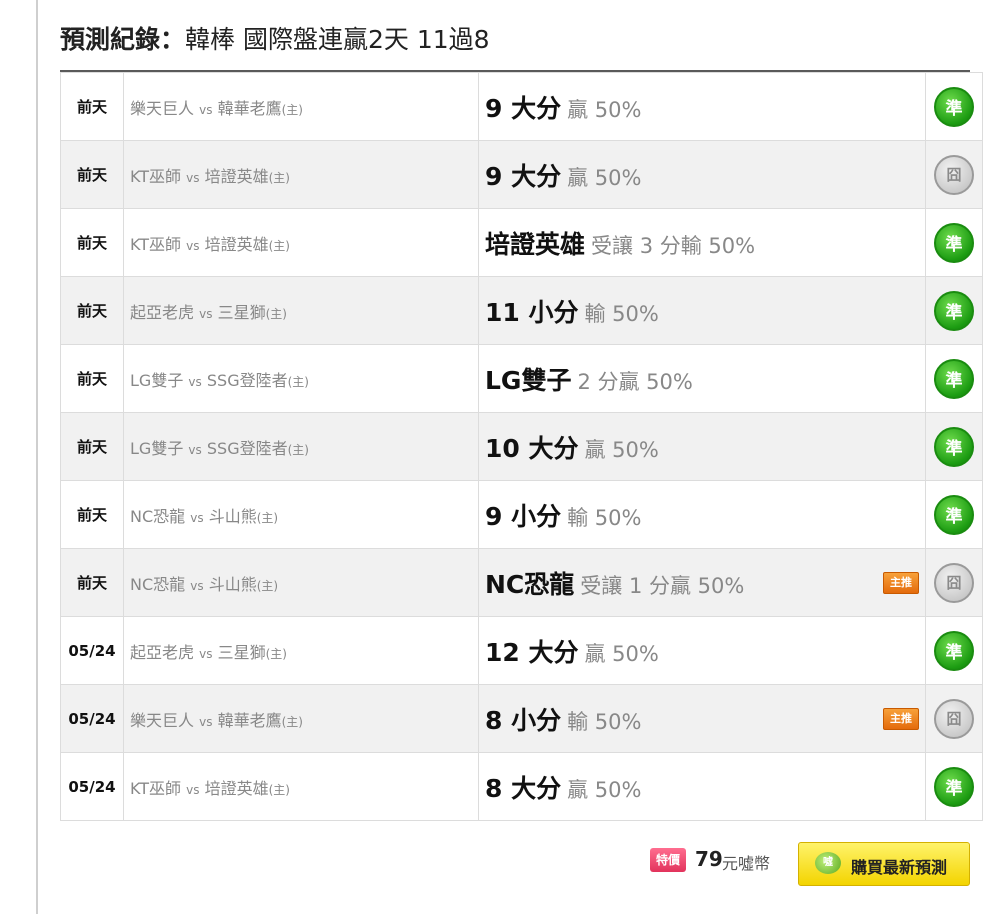 The width and height of the screenshot is (999, 914). Describe the element at coordinates (162, 720) in the screenshot. I see `away-team: 樂天巨人` at that location.